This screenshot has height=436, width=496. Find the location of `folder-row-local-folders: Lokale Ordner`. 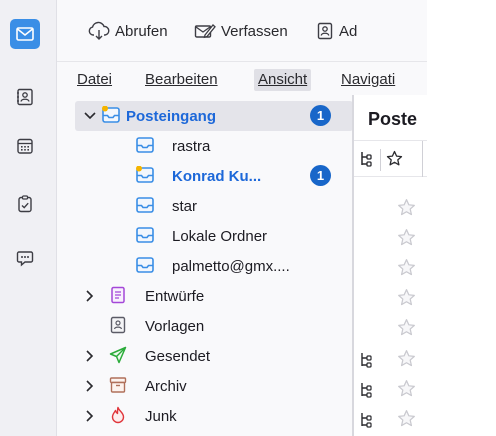

folder-row-local-folders: Lokale Ordner is located at coordinates (204, 236).